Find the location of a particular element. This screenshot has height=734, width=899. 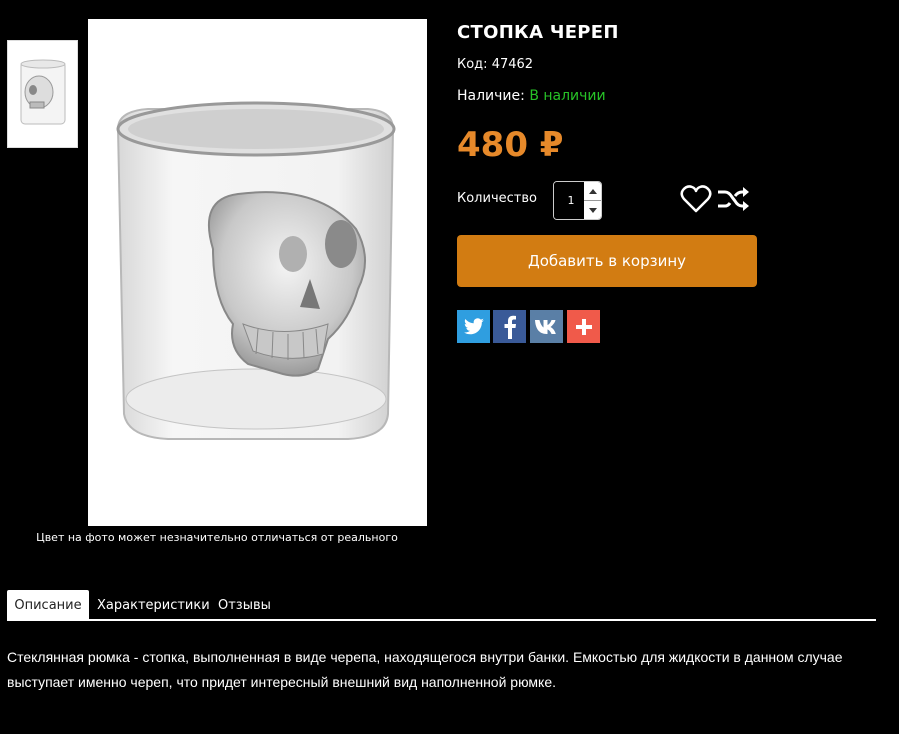

twitter-icon is located at coordinates (473, 325).